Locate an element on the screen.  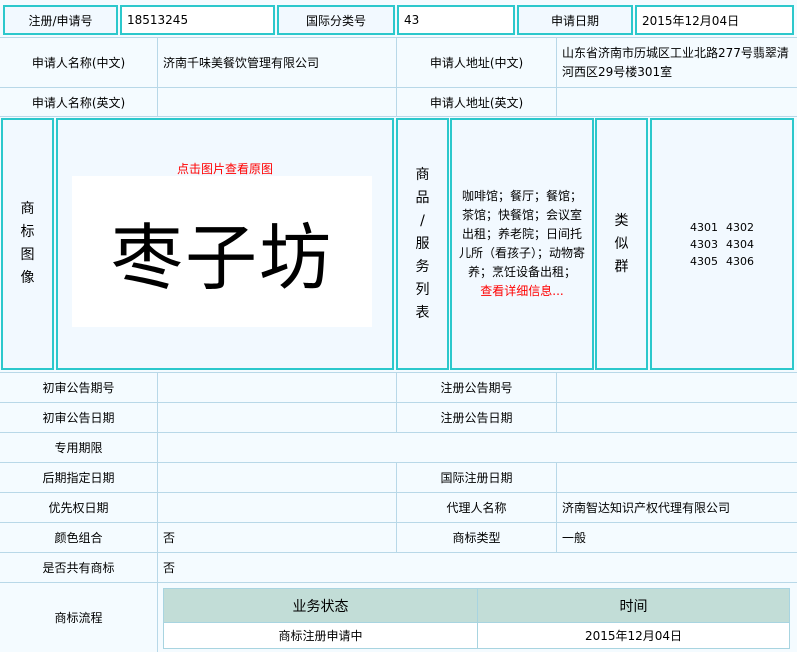
group-code: 4306 is located at coordinates (740, 261).